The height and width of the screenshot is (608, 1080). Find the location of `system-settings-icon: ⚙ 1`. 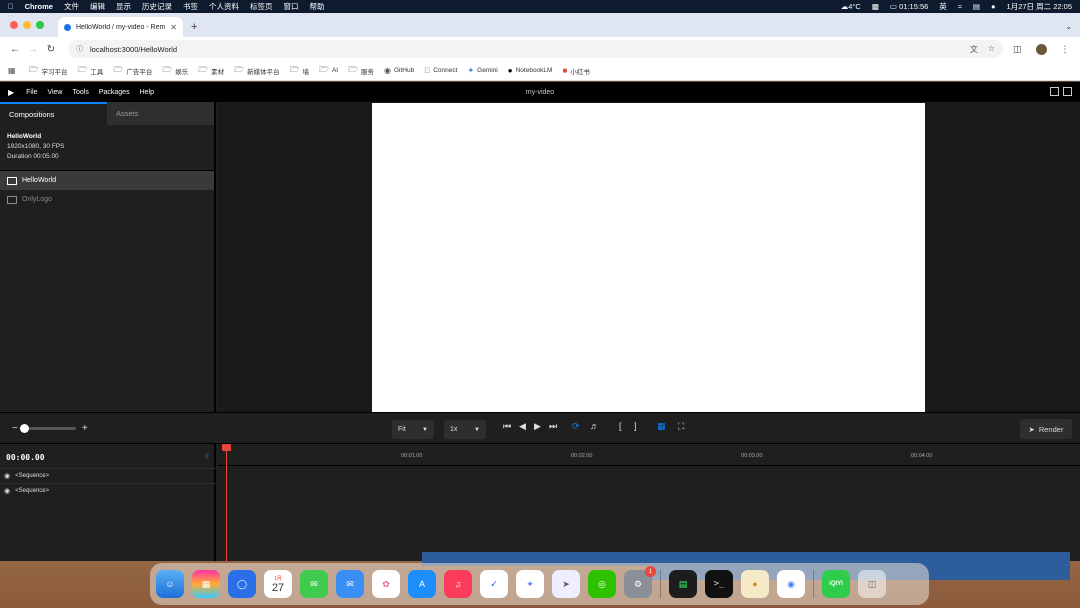

system-settings-icon: ⚙ 1 is located at coordinates (640, 582).